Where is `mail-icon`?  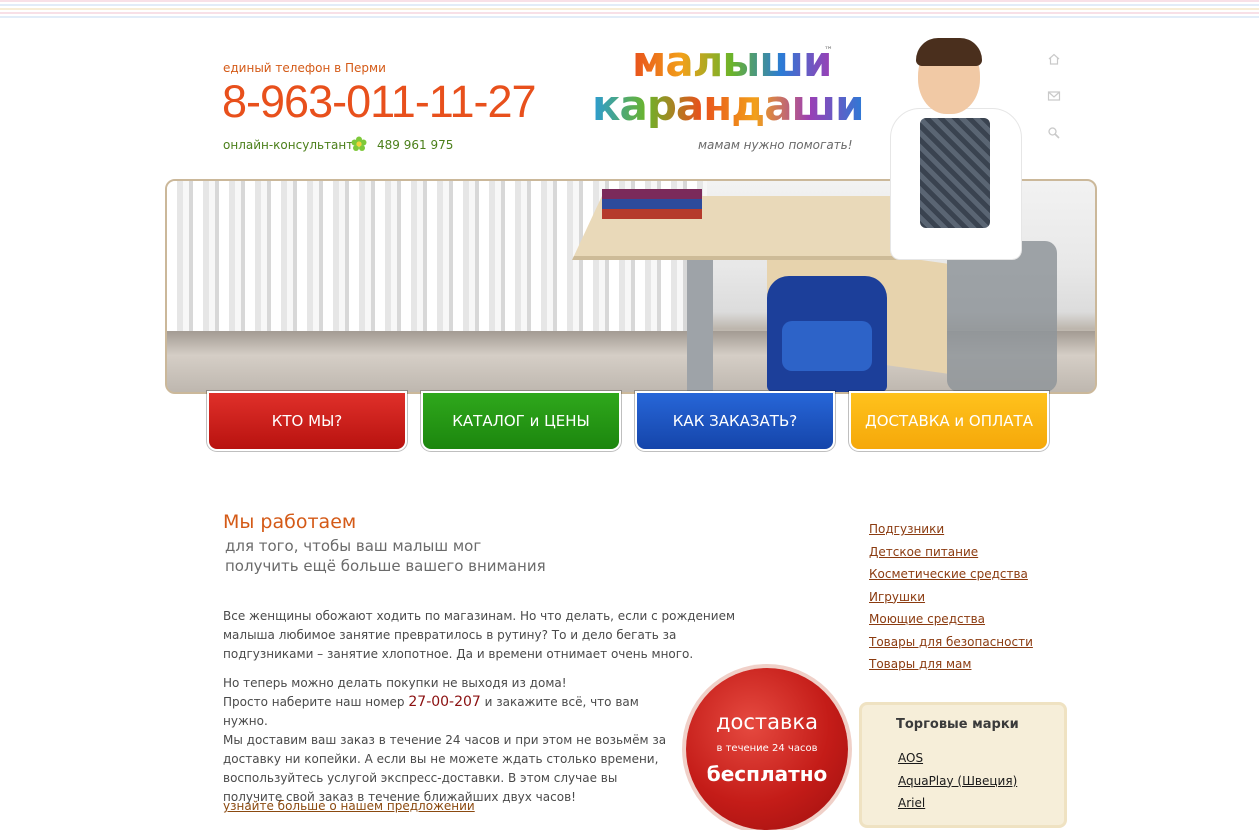
mail-icon is located at coordinates (1054, 96).